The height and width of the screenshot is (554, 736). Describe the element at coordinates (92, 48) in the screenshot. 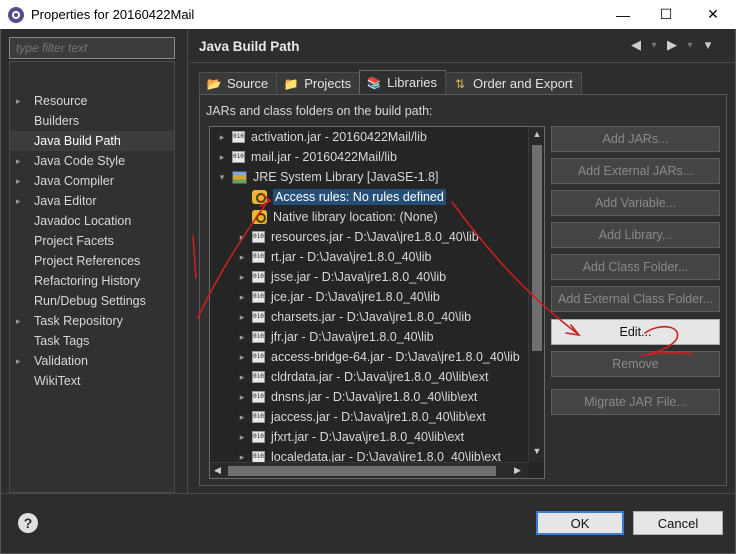

I see `filter-input` at that location.